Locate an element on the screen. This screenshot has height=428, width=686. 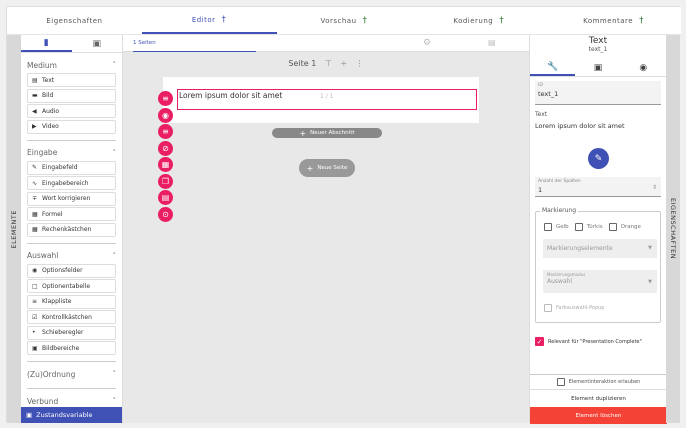
page-canvas: Lorem ipsum dolor sit amet 1 / 1 is located at coordinates (321, 100).